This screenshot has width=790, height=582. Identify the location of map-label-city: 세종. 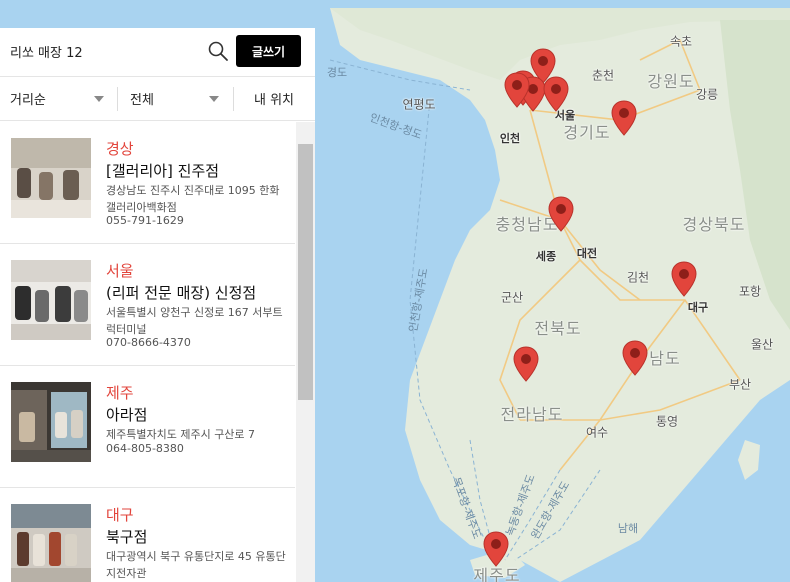
(546, 256).